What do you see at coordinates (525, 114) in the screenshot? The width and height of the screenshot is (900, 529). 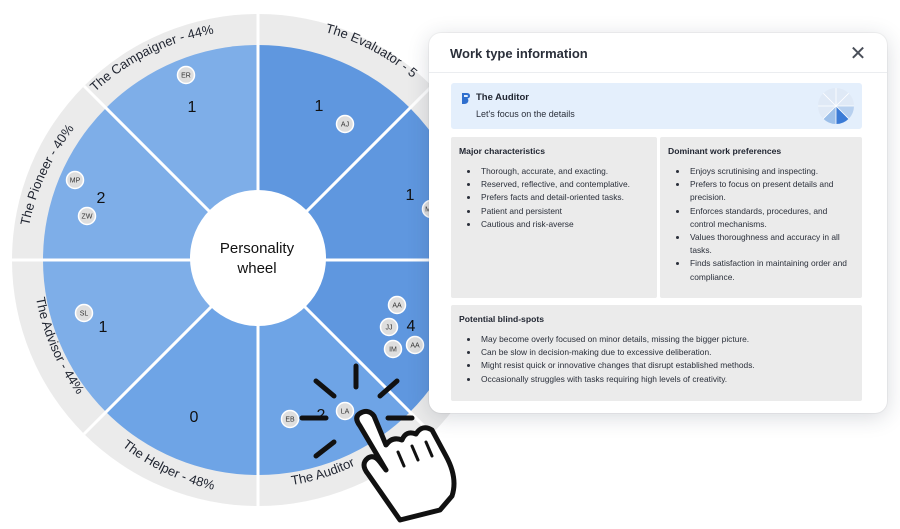 I see `type-tagline: Let's focus on the details` at bounding box center [525, 114].